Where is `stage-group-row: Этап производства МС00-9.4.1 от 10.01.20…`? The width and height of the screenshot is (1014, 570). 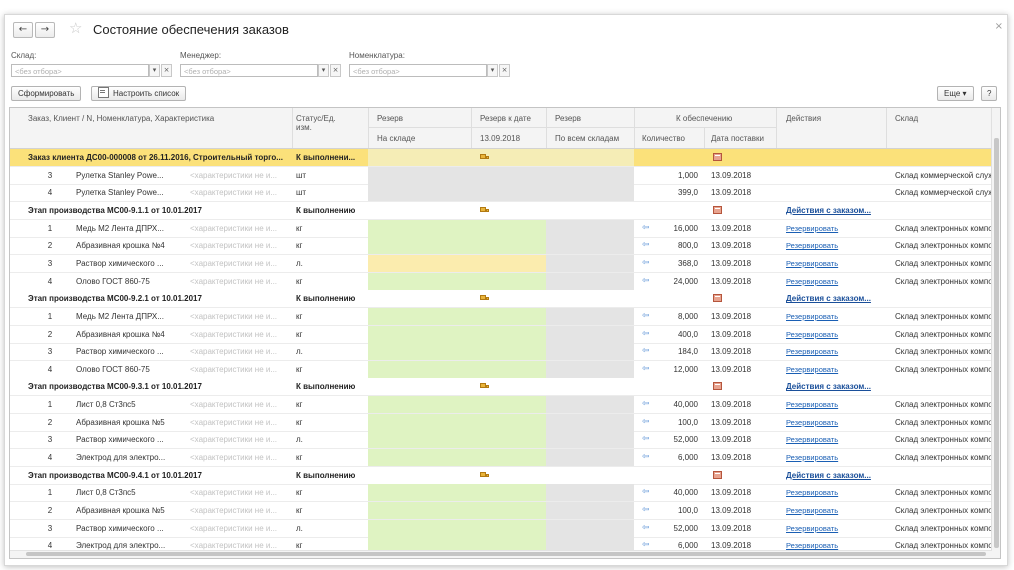 stage-group-row: Этап производства МС00-9.4.1 от 10.01.20… is located at coordinates (505, 475).